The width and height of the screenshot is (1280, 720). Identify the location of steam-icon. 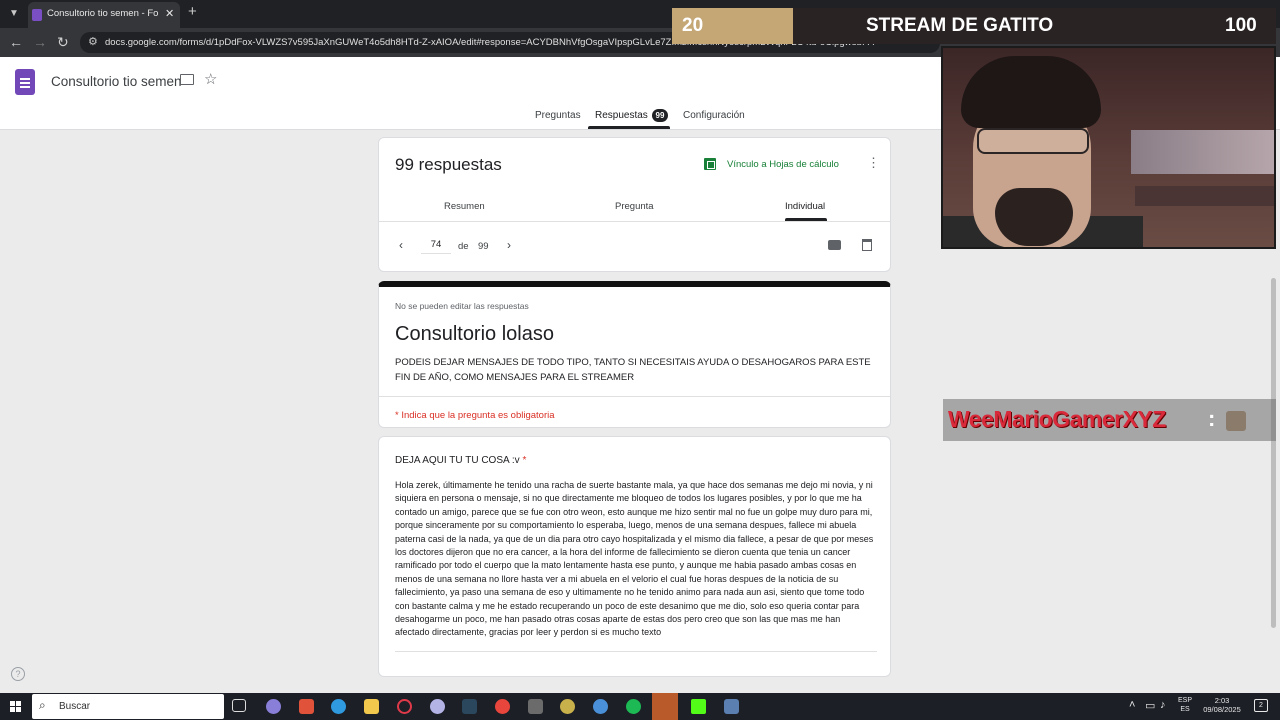
(469, 706).